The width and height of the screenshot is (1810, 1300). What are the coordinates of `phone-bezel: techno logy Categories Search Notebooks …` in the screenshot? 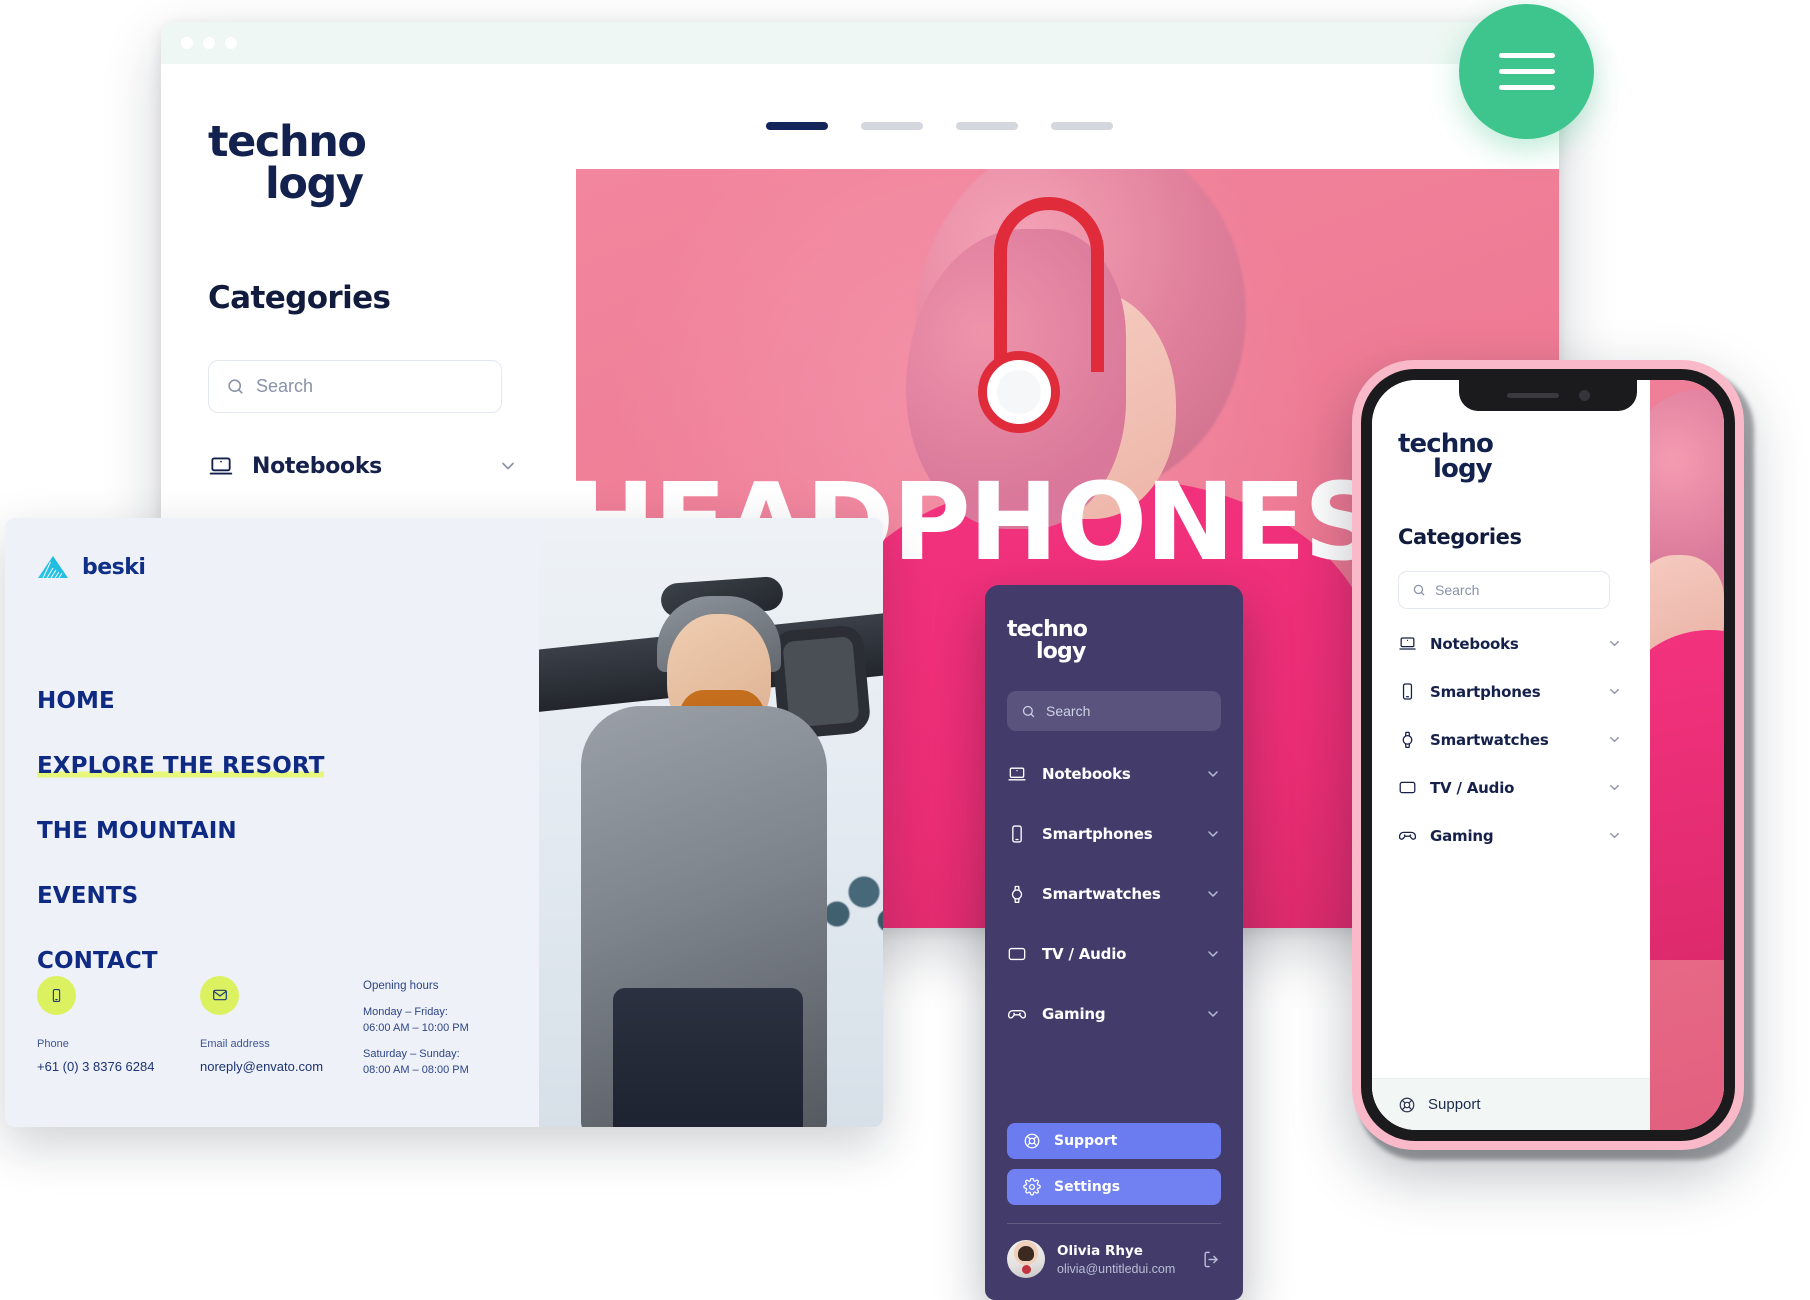 It's located at (1548, 755).